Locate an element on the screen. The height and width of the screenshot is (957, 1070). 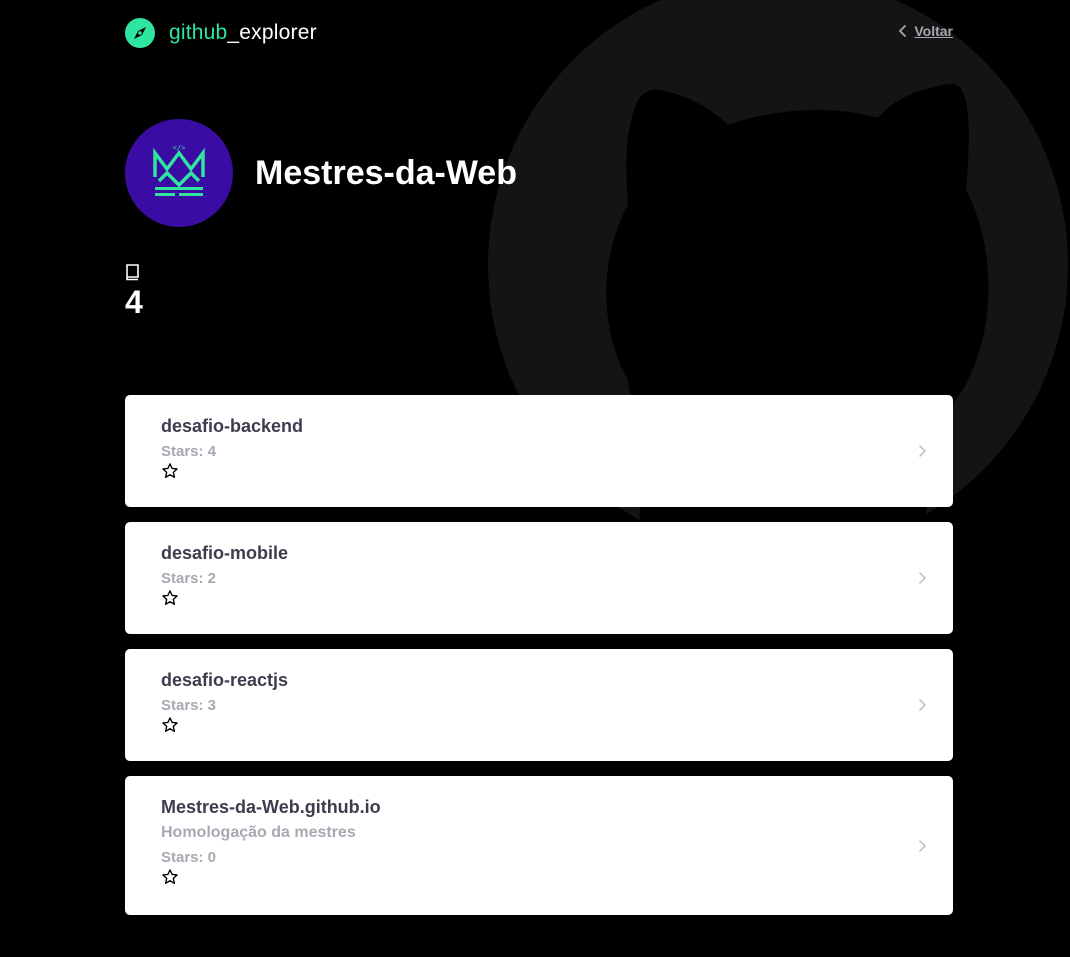
brand-name-primary: github is located at coordinates (198, 32).